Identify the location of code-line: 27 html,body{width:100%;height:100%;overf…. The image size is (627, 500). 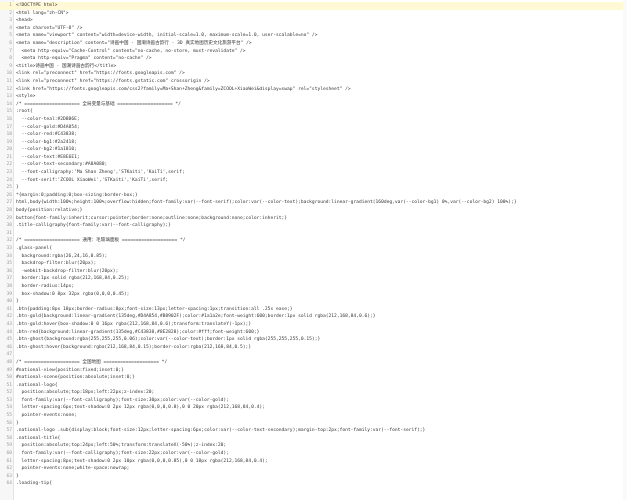
(313, 203).